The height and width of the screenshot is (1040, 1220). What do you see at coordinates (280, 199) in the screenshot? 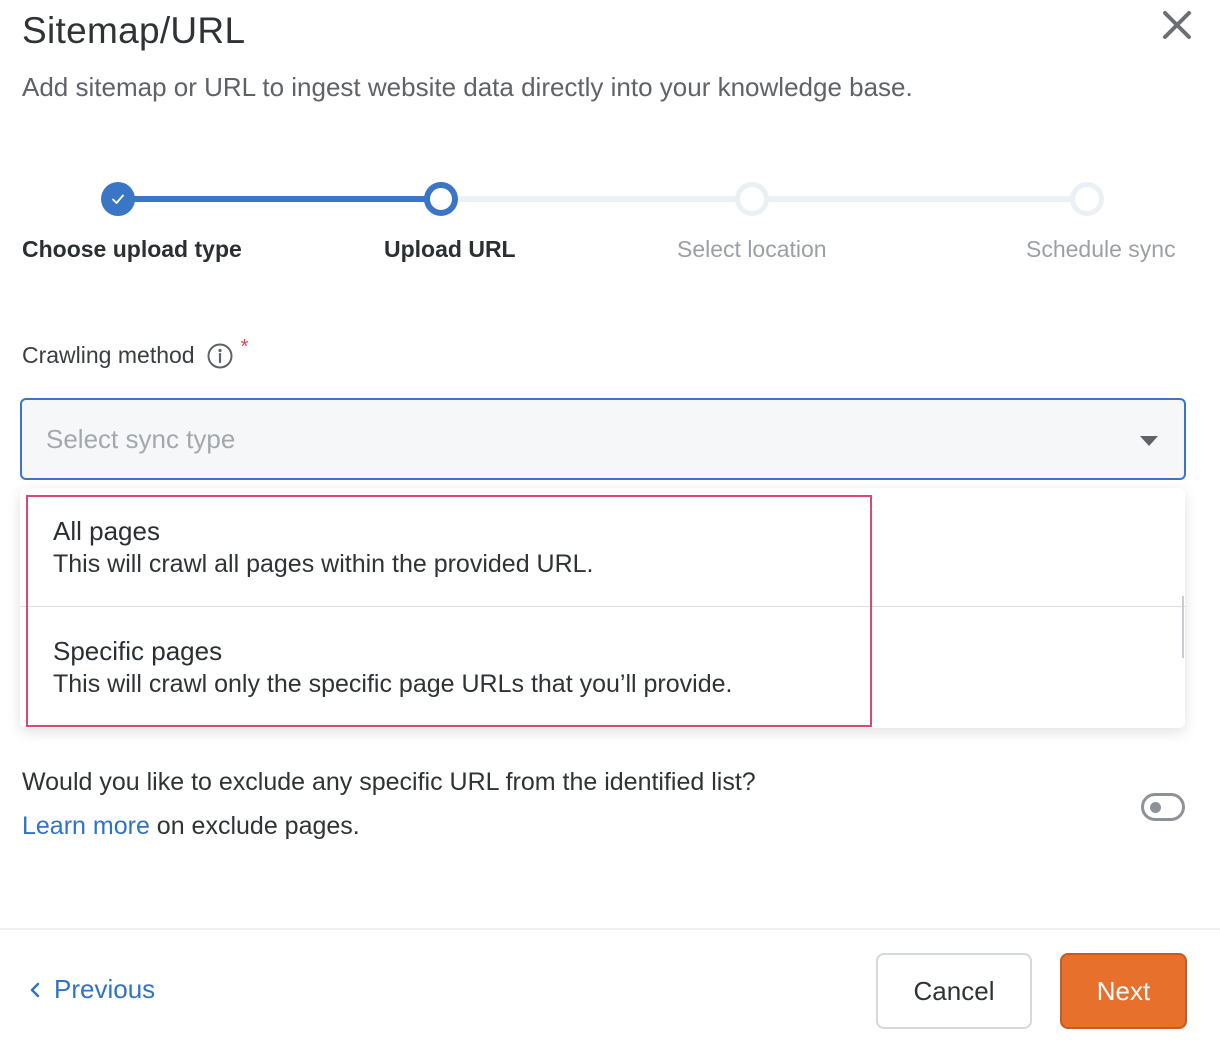
I see `stepper-track-complete` at bounding box center [280, 199].